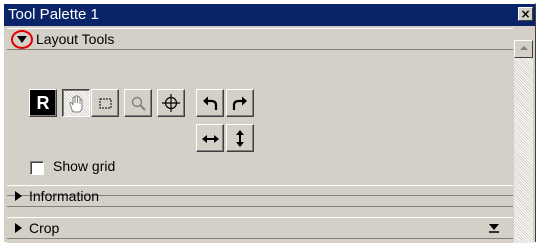 The image size is (539, 243). Describe the element at coordinates (64, 196) in the screenshot. I see `section-label-information: Information` at that location.